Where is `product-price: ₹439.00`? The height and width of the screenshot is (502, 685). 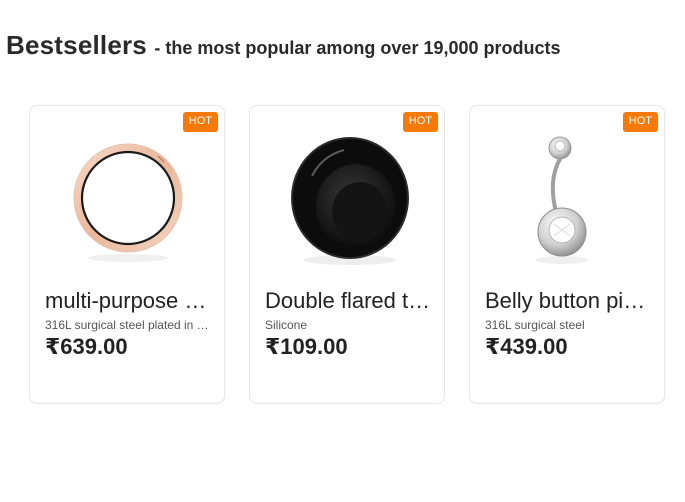 product-price: ₹439.00 is located at coordinates (526, 346).